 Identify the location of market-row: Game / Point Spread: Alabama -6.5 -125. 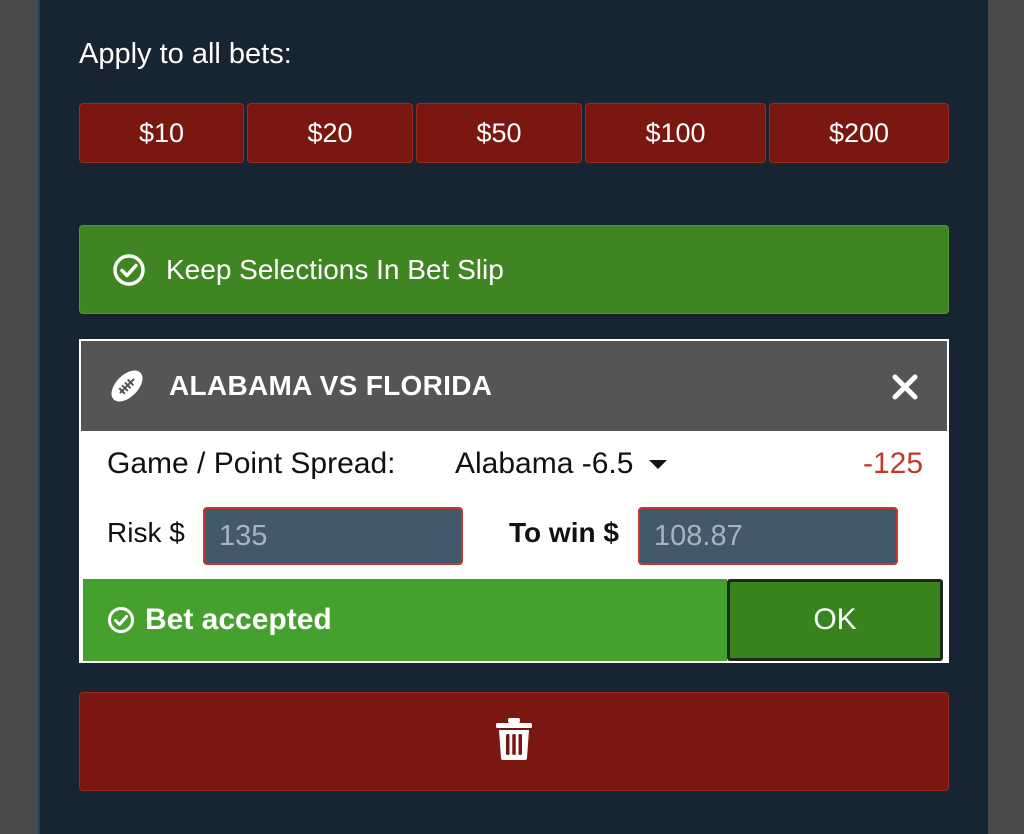
(515, 467).